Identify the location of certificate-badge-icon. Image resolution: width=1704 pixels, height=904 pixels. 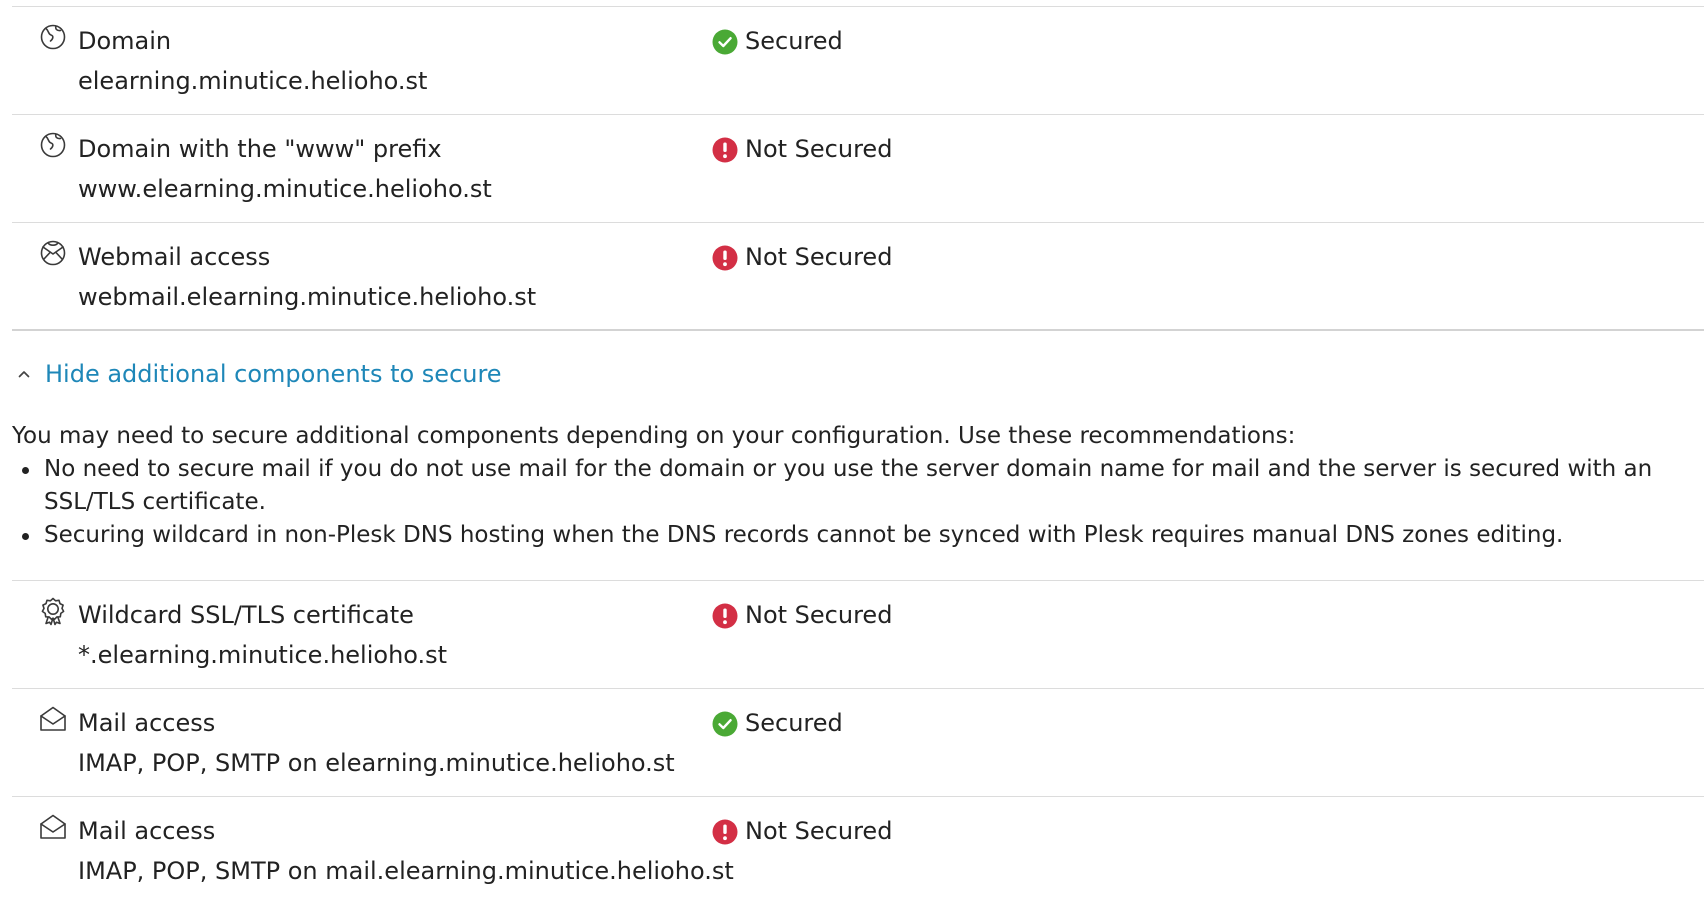
(53, 611).